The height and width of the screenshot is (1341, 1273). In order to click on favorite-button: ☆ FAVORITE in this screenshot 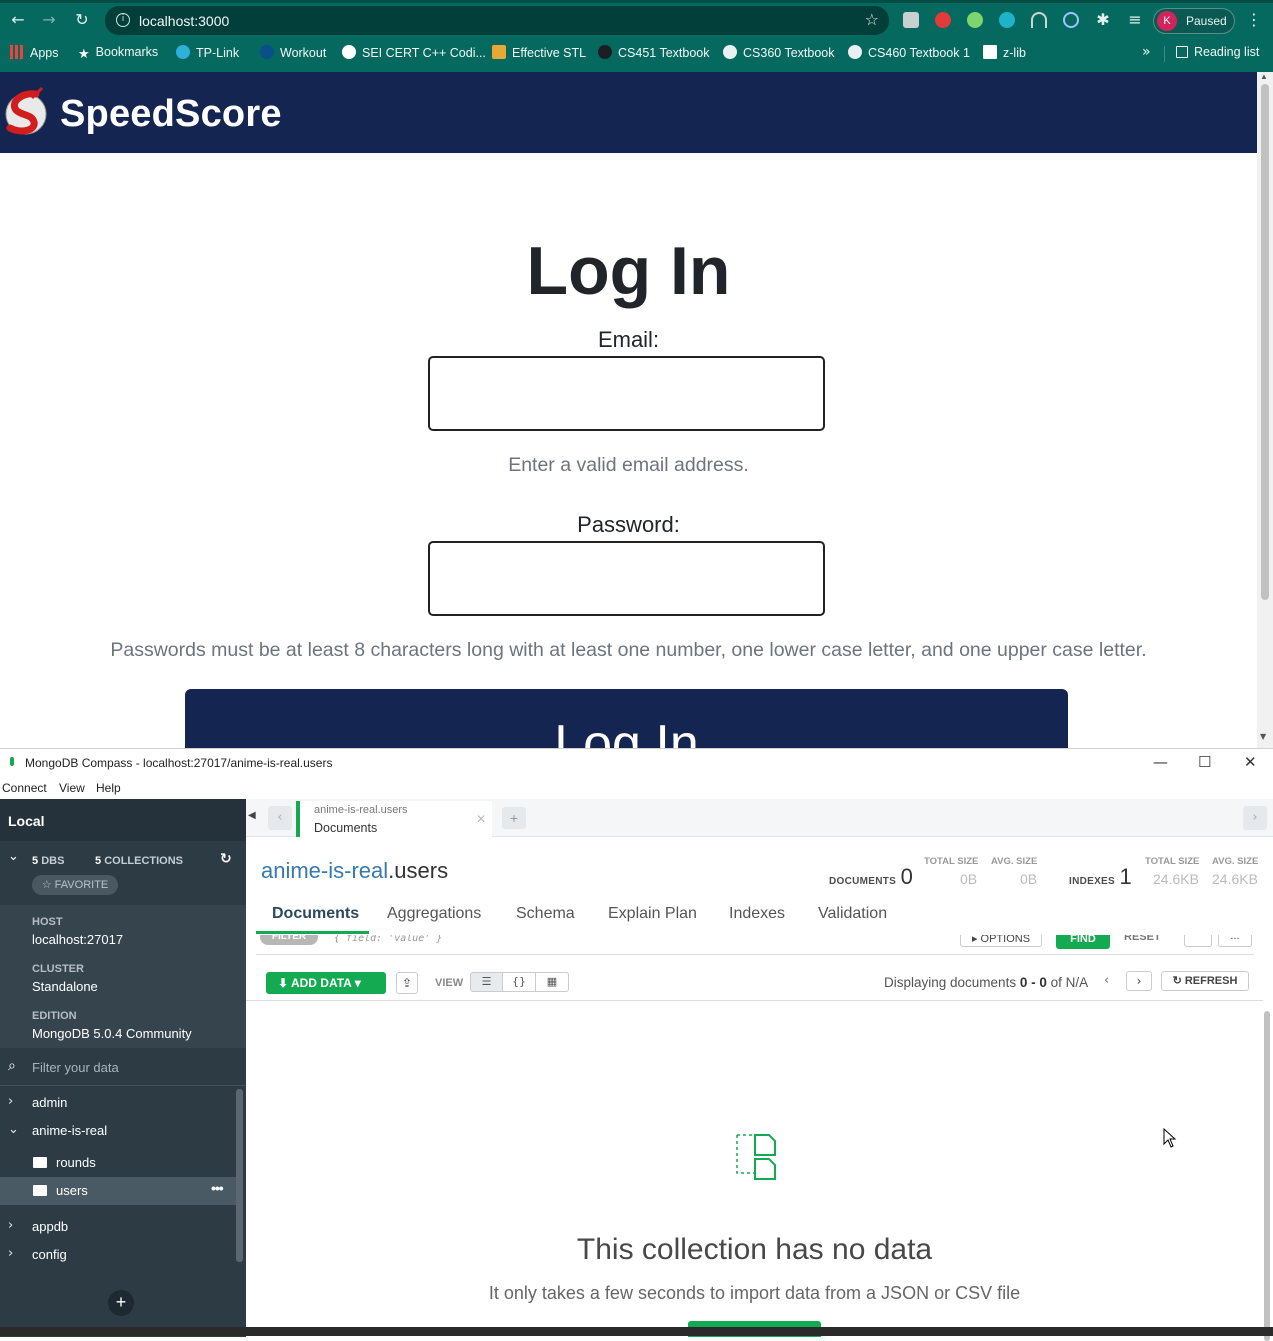, I will do `click(75, 885)`.